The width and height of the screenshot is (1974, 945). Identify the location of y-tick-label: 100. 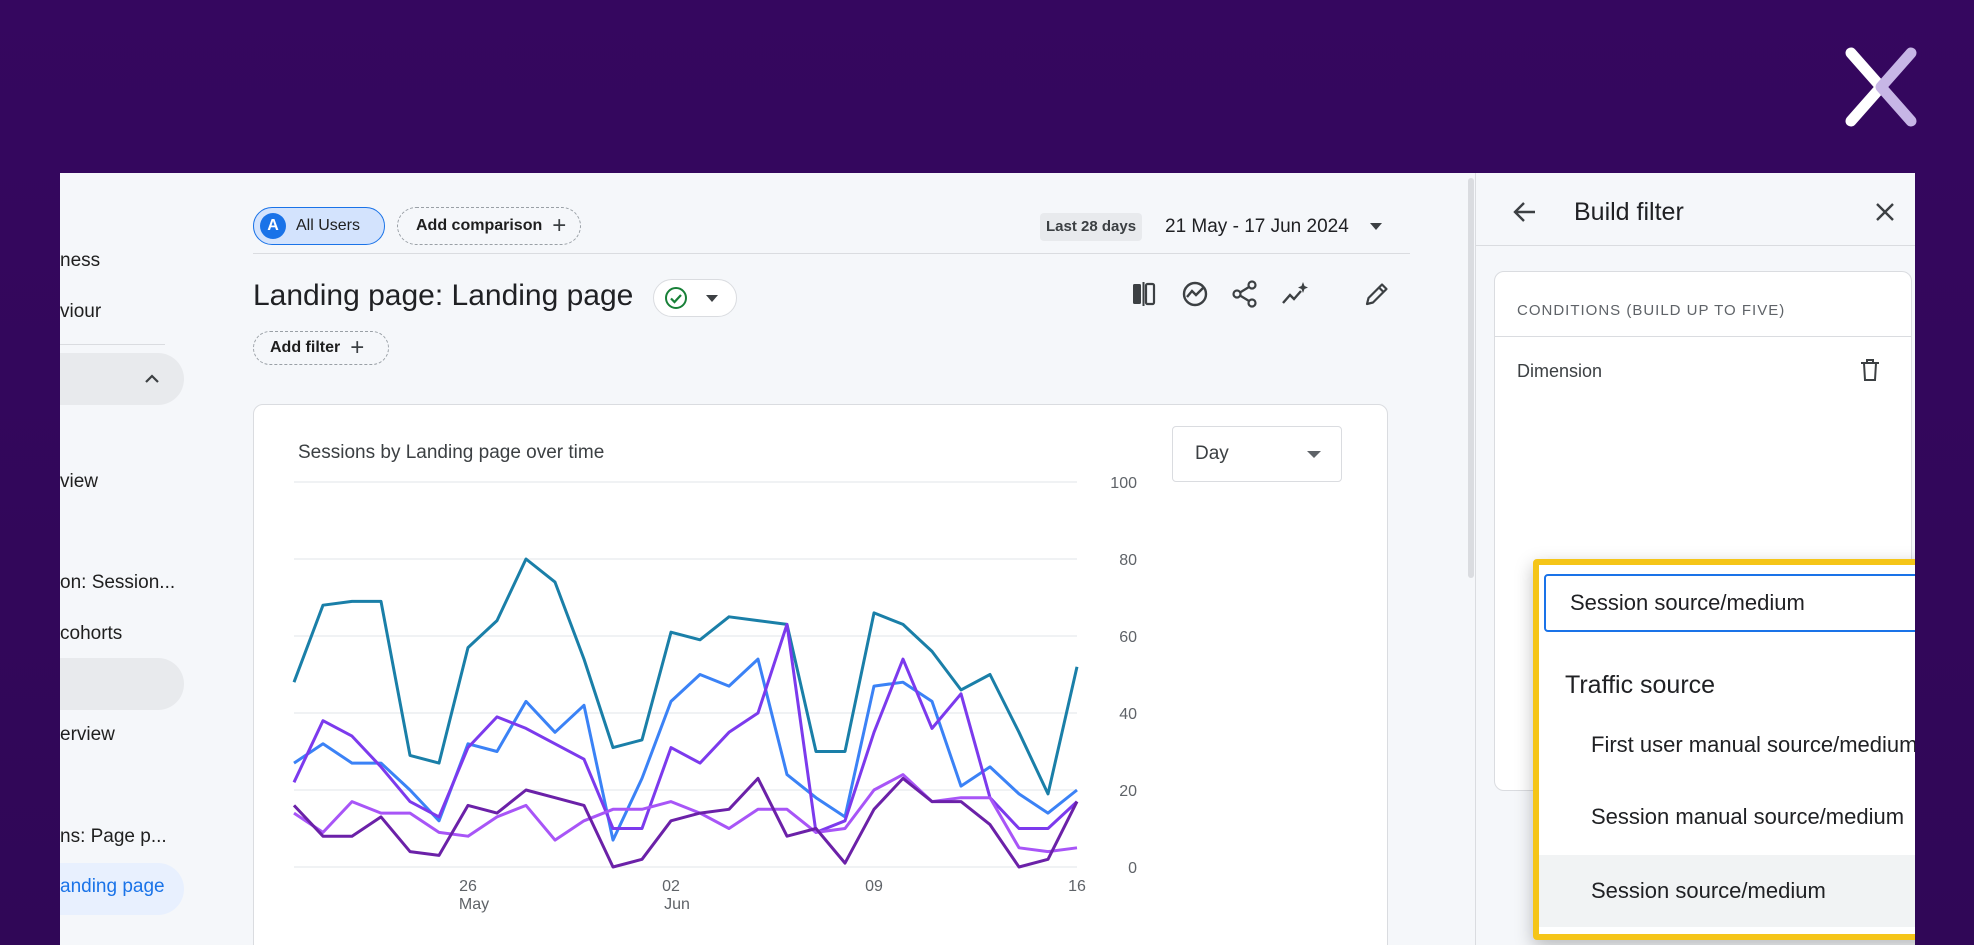
(1123, 483).